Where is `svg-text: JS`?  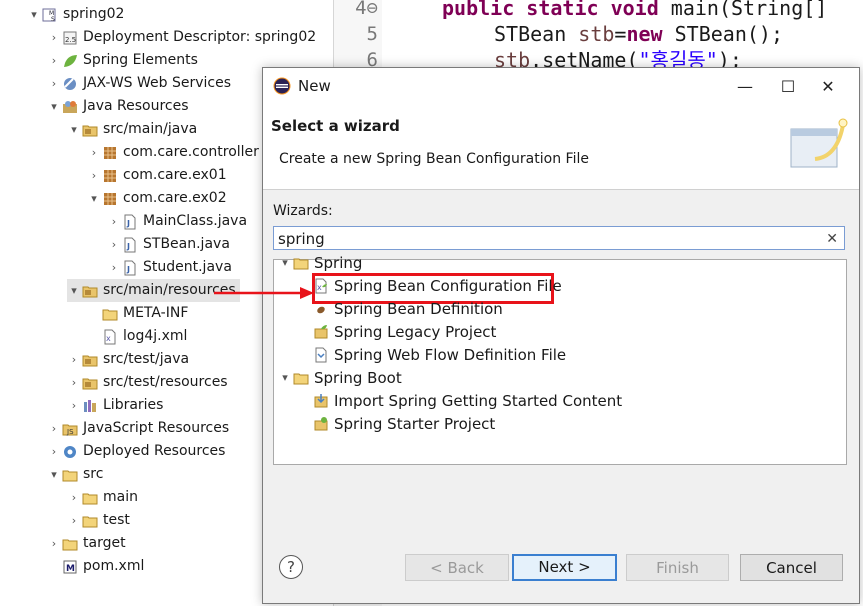 svg-text: JS is located at coordinates (70, 432).